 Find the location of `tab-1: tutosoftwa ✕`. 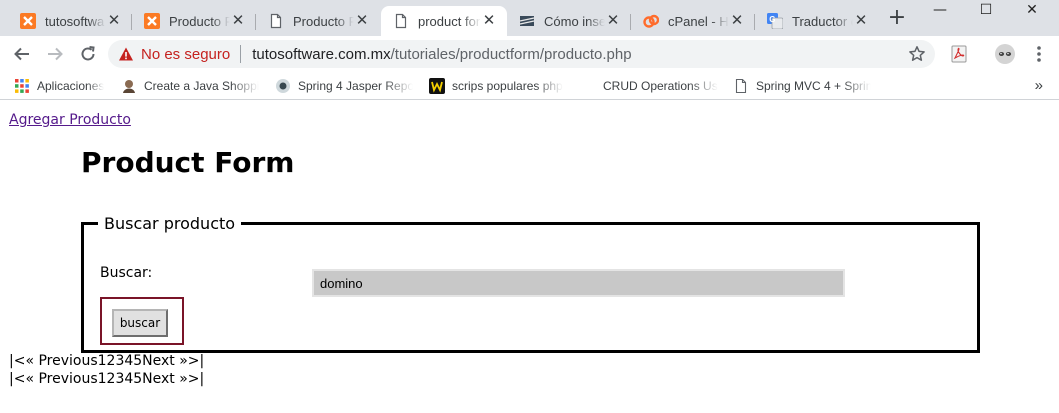

tab-1: tutosoftwa ✕ is located at coordinates (70, 21).